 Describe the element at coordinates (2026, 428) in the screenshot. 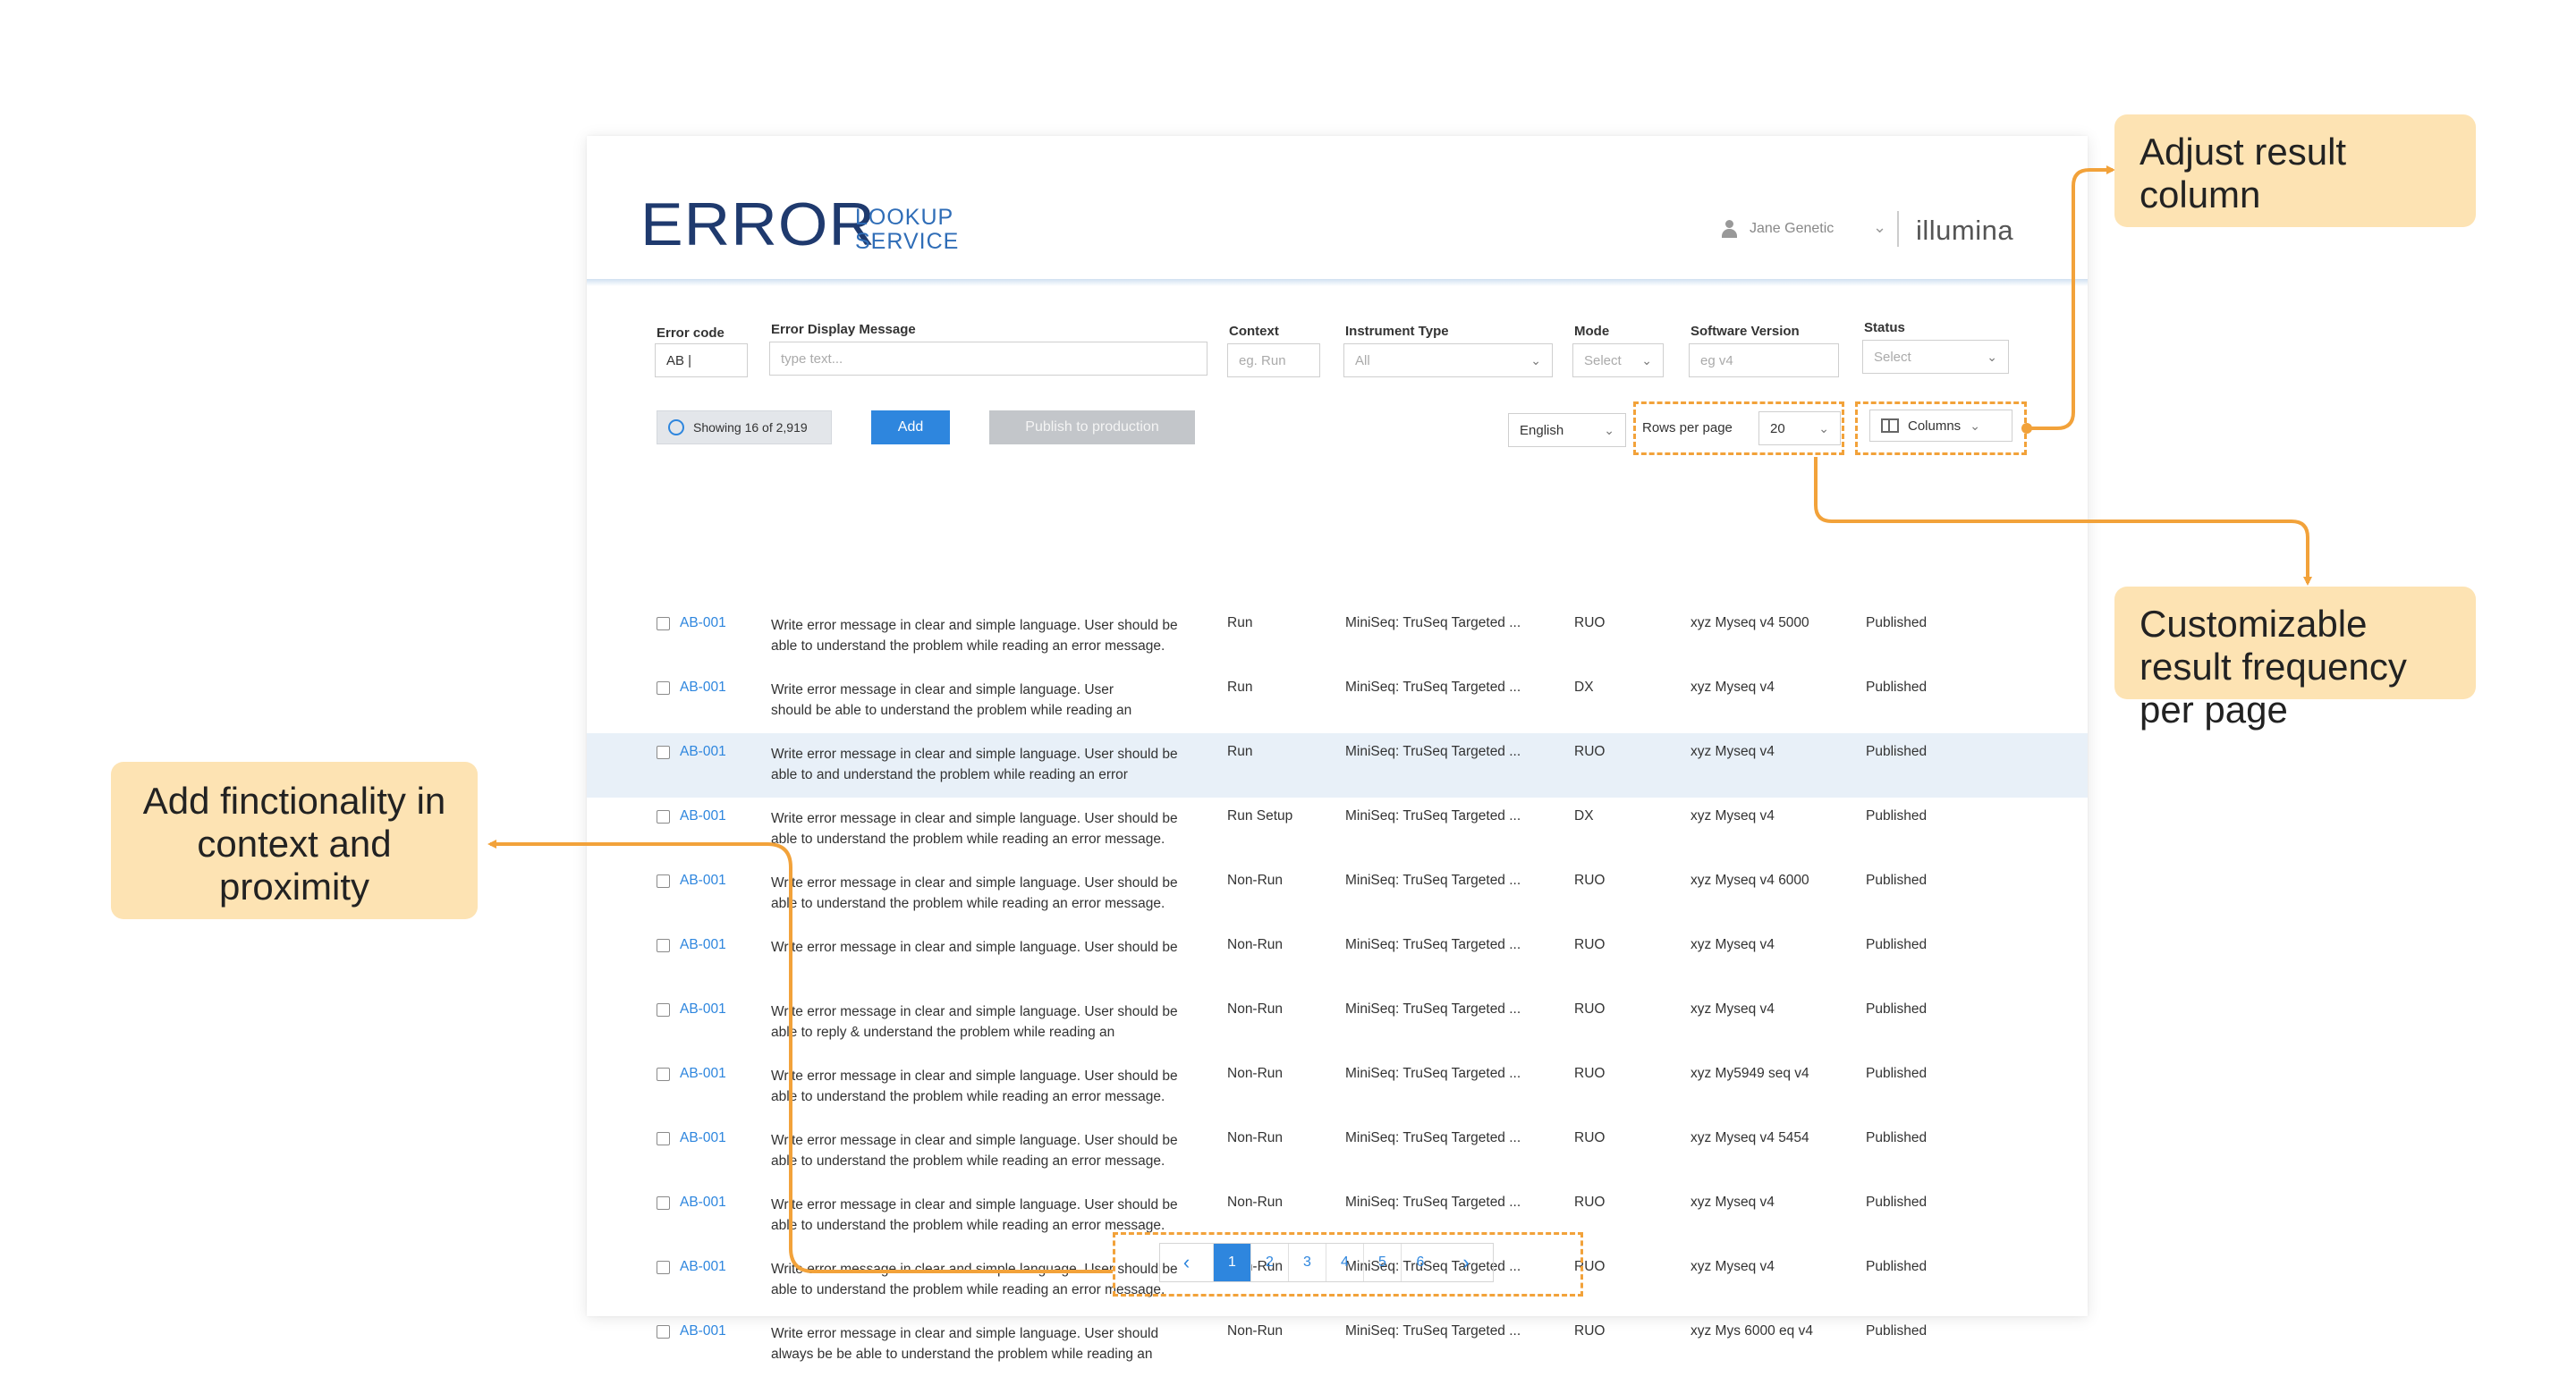

I see `arrow-dot` at that location.